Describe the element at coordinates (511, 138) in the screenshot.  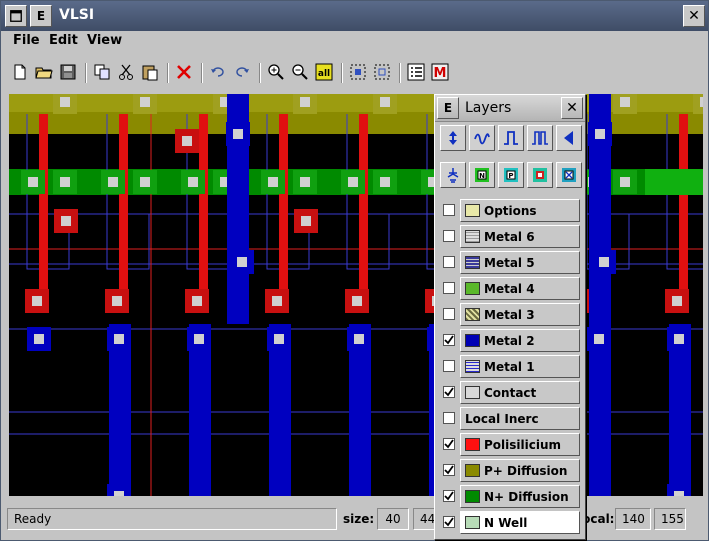
I see `pulse-icon` at that location.